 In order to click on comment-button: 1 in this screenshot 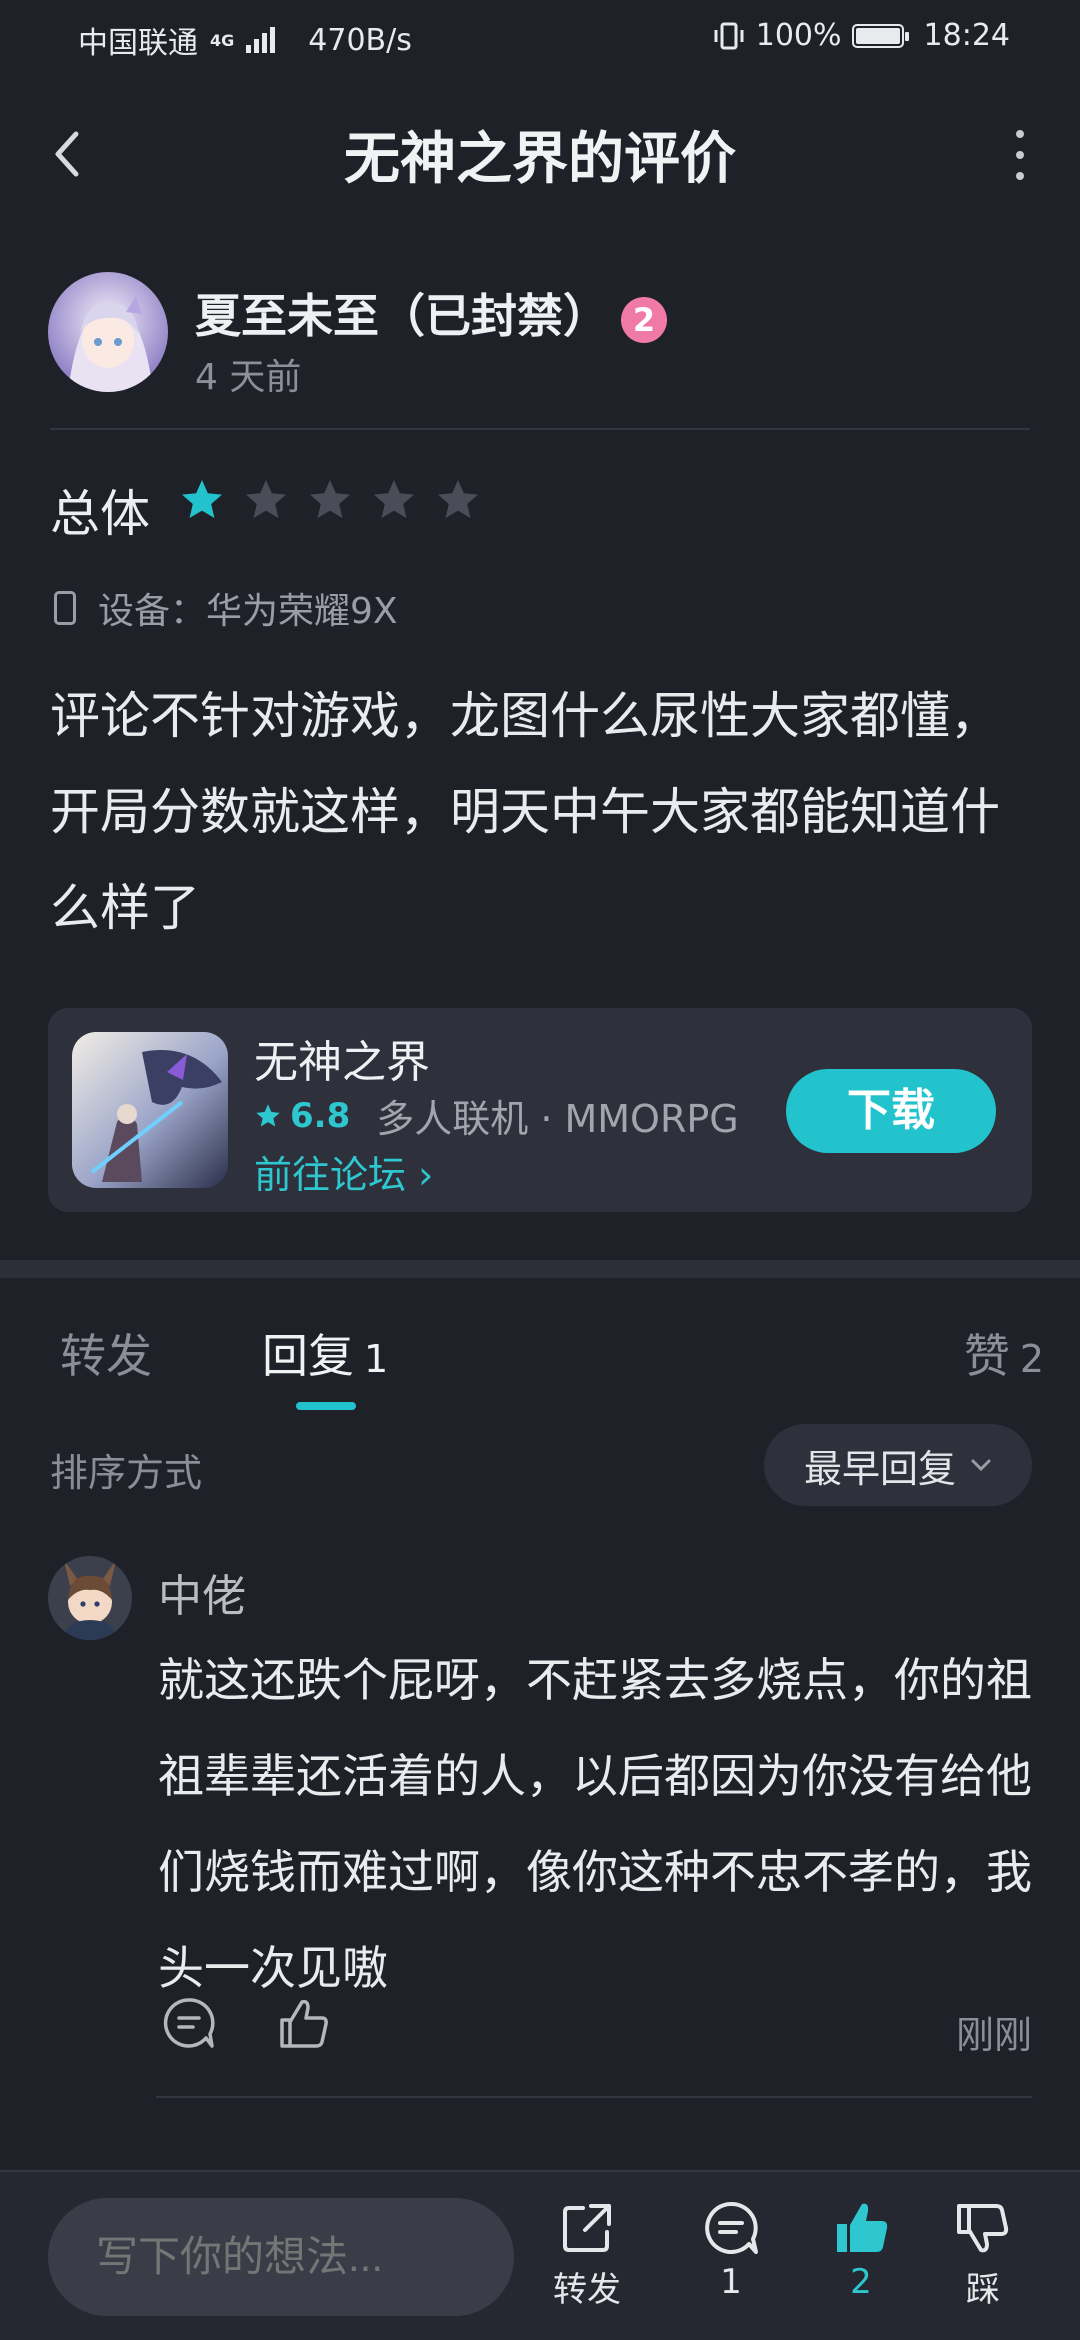, I will do `click(731, 2250)`.